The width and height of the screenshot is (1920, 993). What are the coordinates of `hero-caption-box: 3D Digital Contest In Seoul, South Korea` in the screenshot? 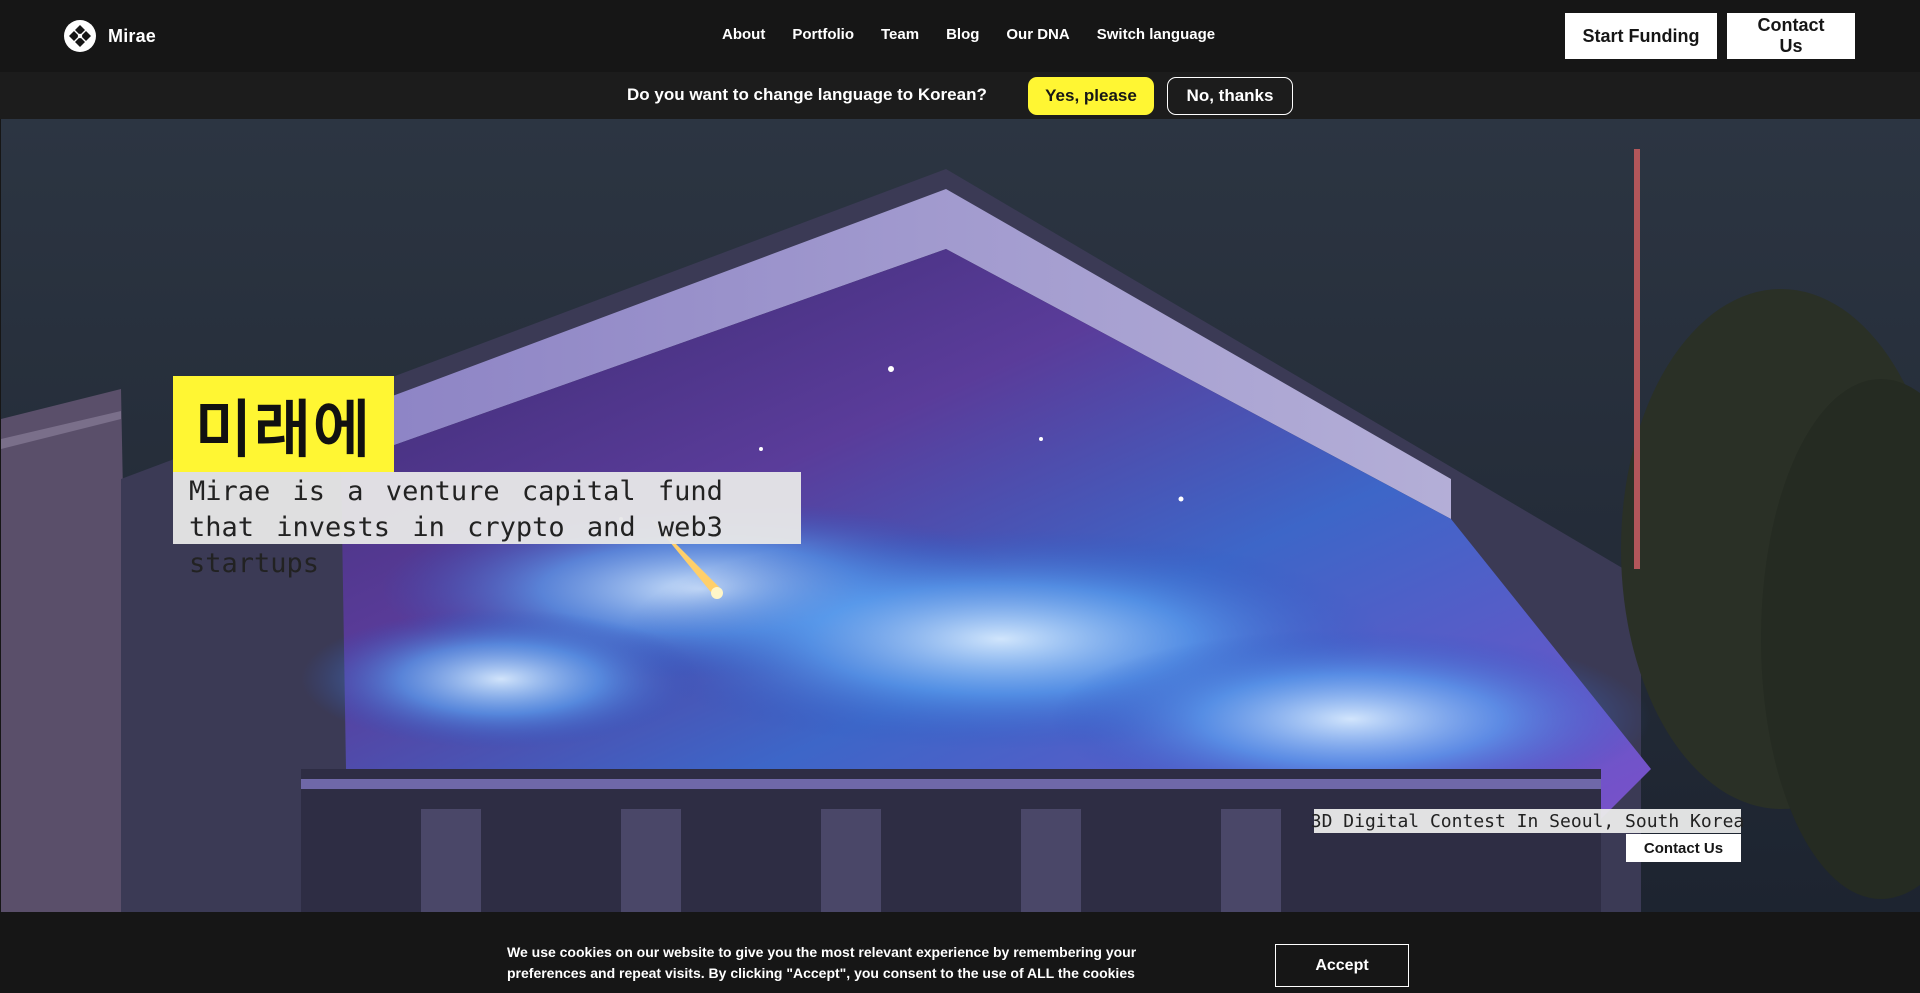 It's located at (1527, 821).